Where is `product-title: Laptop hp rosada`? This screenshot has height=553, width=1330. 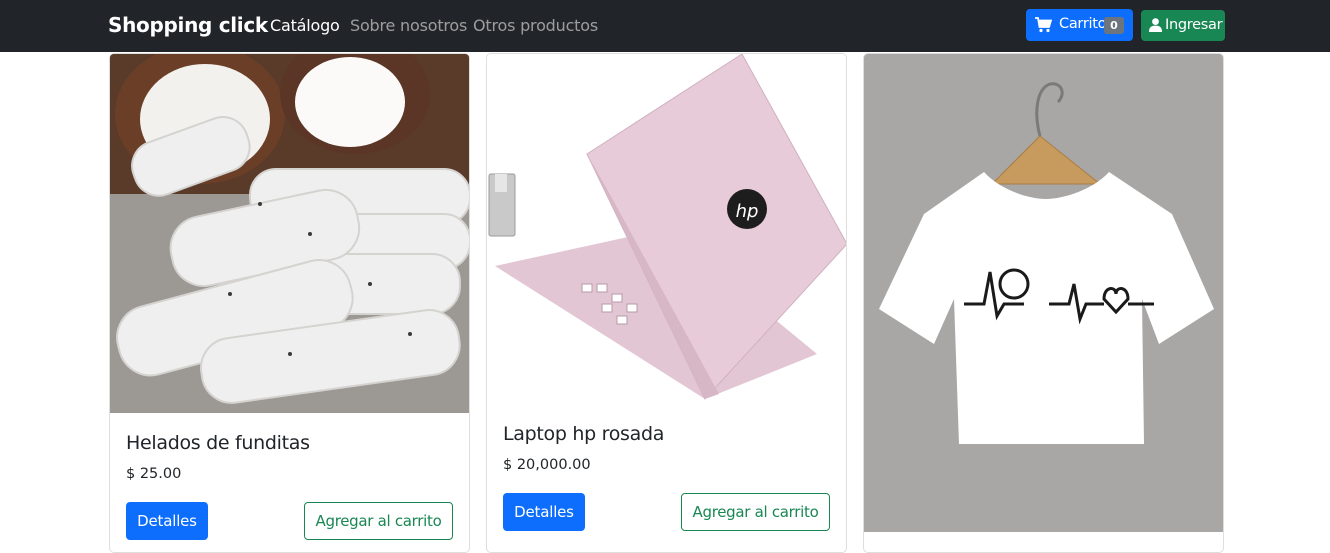
product-title: Laptop hp rosada is located at coordinates (584, 434).